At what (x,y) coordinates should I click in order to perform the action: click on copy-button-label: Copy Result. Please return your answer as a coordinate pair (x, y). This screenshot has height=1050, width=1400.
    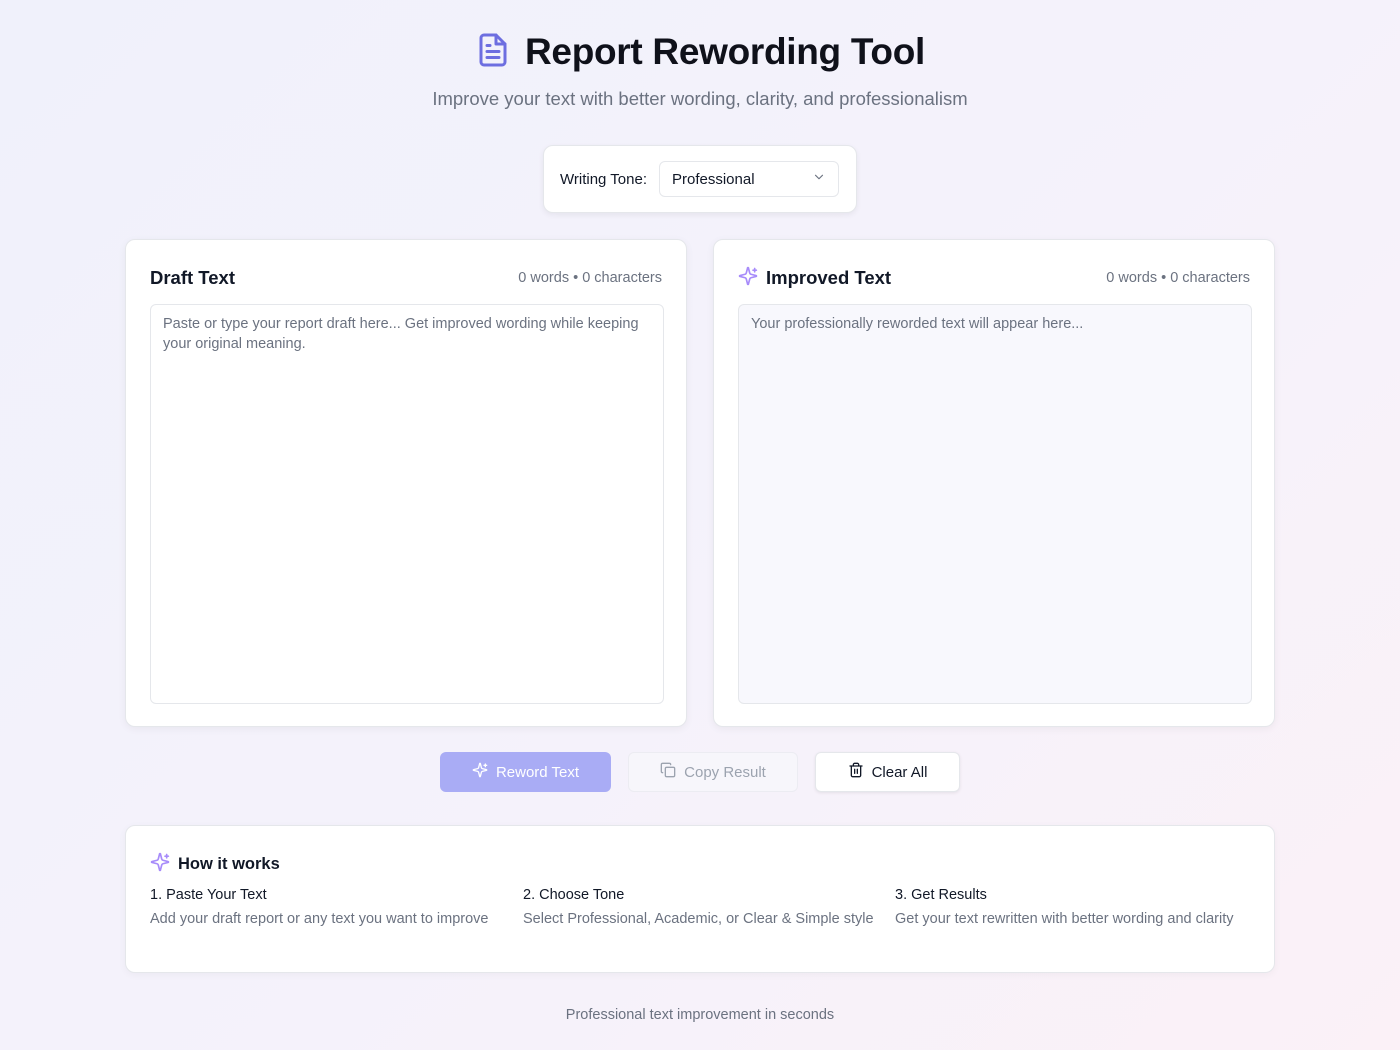
    Looking at the image, I should click on (725, 772).